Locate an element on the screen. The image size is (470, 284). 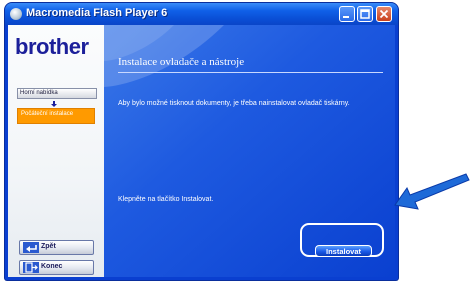
page-title: Instalace ovladače a nástroje is located at coordinates (181, 62).